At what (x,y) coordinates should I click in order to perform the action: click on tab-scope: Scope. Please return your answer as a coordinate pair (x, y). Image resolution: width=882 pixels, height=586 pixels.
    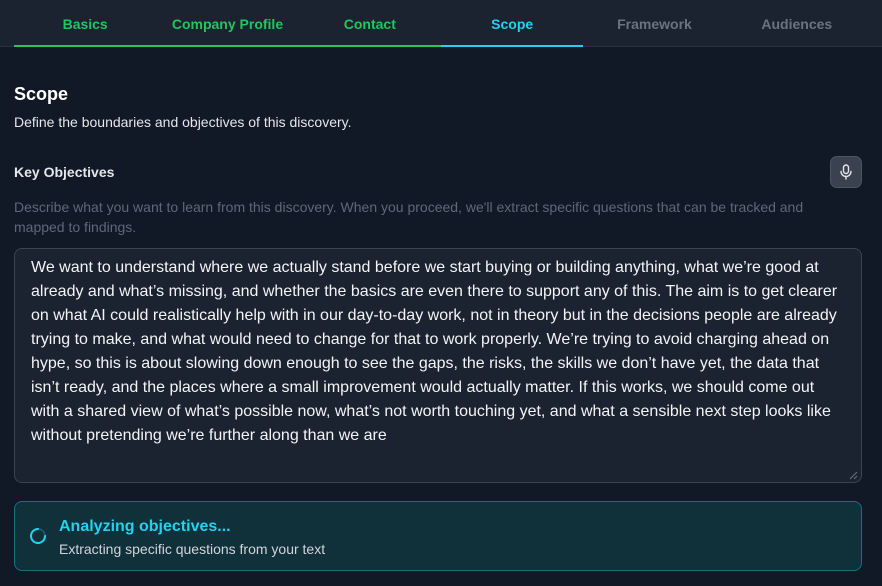
    Looking at the image, I should click on (512, 23).